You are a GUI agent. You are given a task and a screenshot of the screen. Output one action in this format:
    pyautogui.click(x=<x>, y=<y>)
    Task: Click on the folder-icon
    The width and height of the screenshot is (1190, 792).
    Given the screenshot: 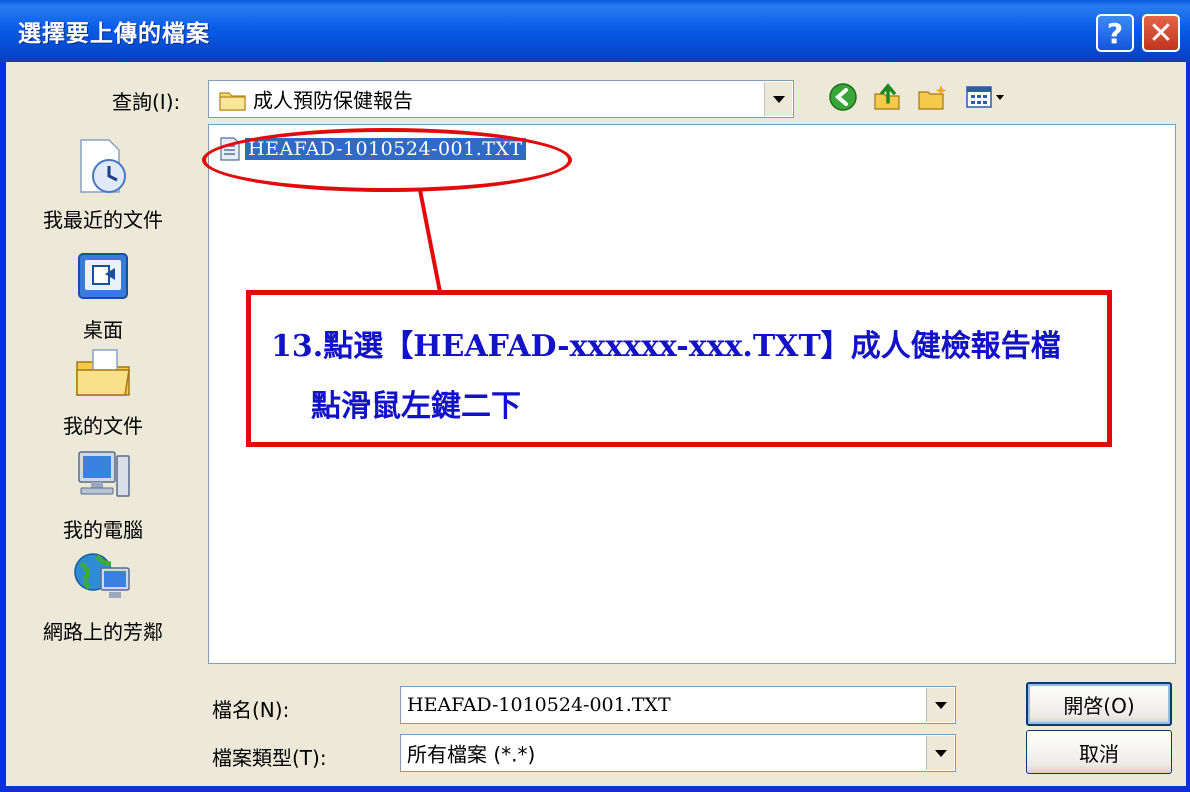 What is the action you would take?
    pyautogui.click(x=232, y=101)
    